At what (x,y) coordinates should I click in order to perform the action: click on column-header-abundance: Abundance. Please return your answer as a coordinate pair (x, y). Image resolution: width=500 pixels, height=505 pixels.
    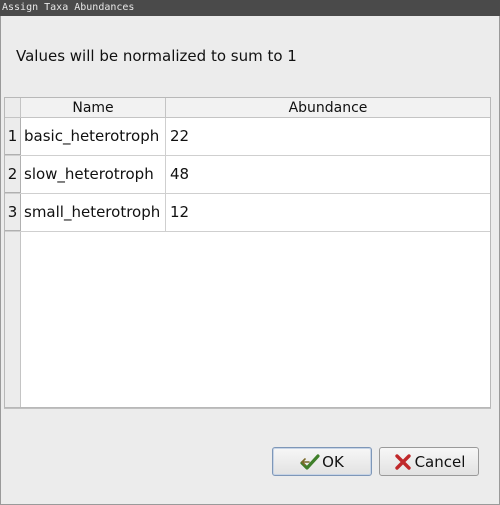
    Looking at the image, I should click on (328, 108).